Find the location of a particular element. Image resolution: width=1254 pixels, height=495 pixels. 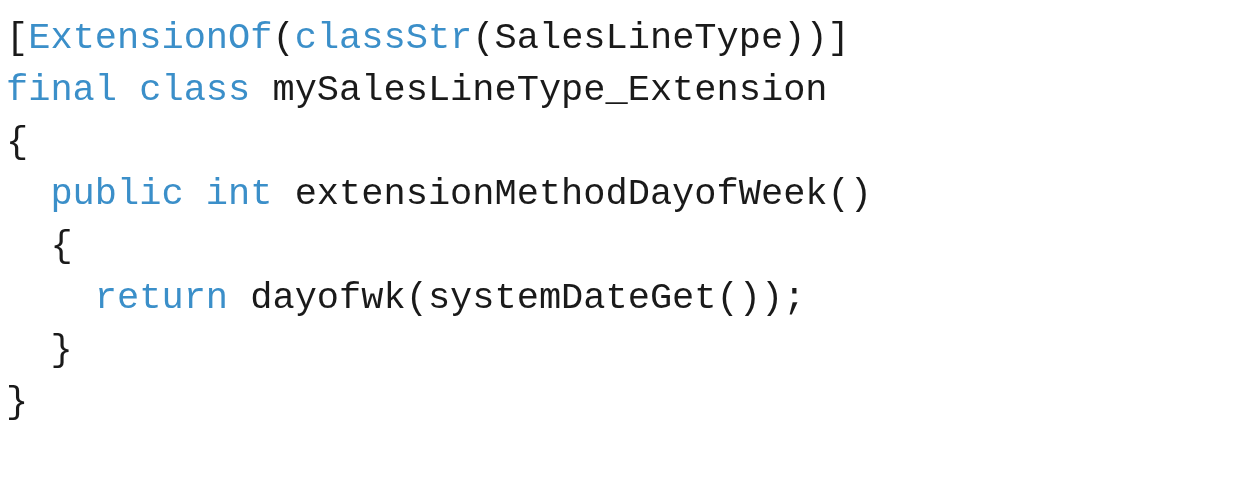

code-line: [ExtensionOf(classStr(SalesLineType))] is located at coordinates (428, 38).